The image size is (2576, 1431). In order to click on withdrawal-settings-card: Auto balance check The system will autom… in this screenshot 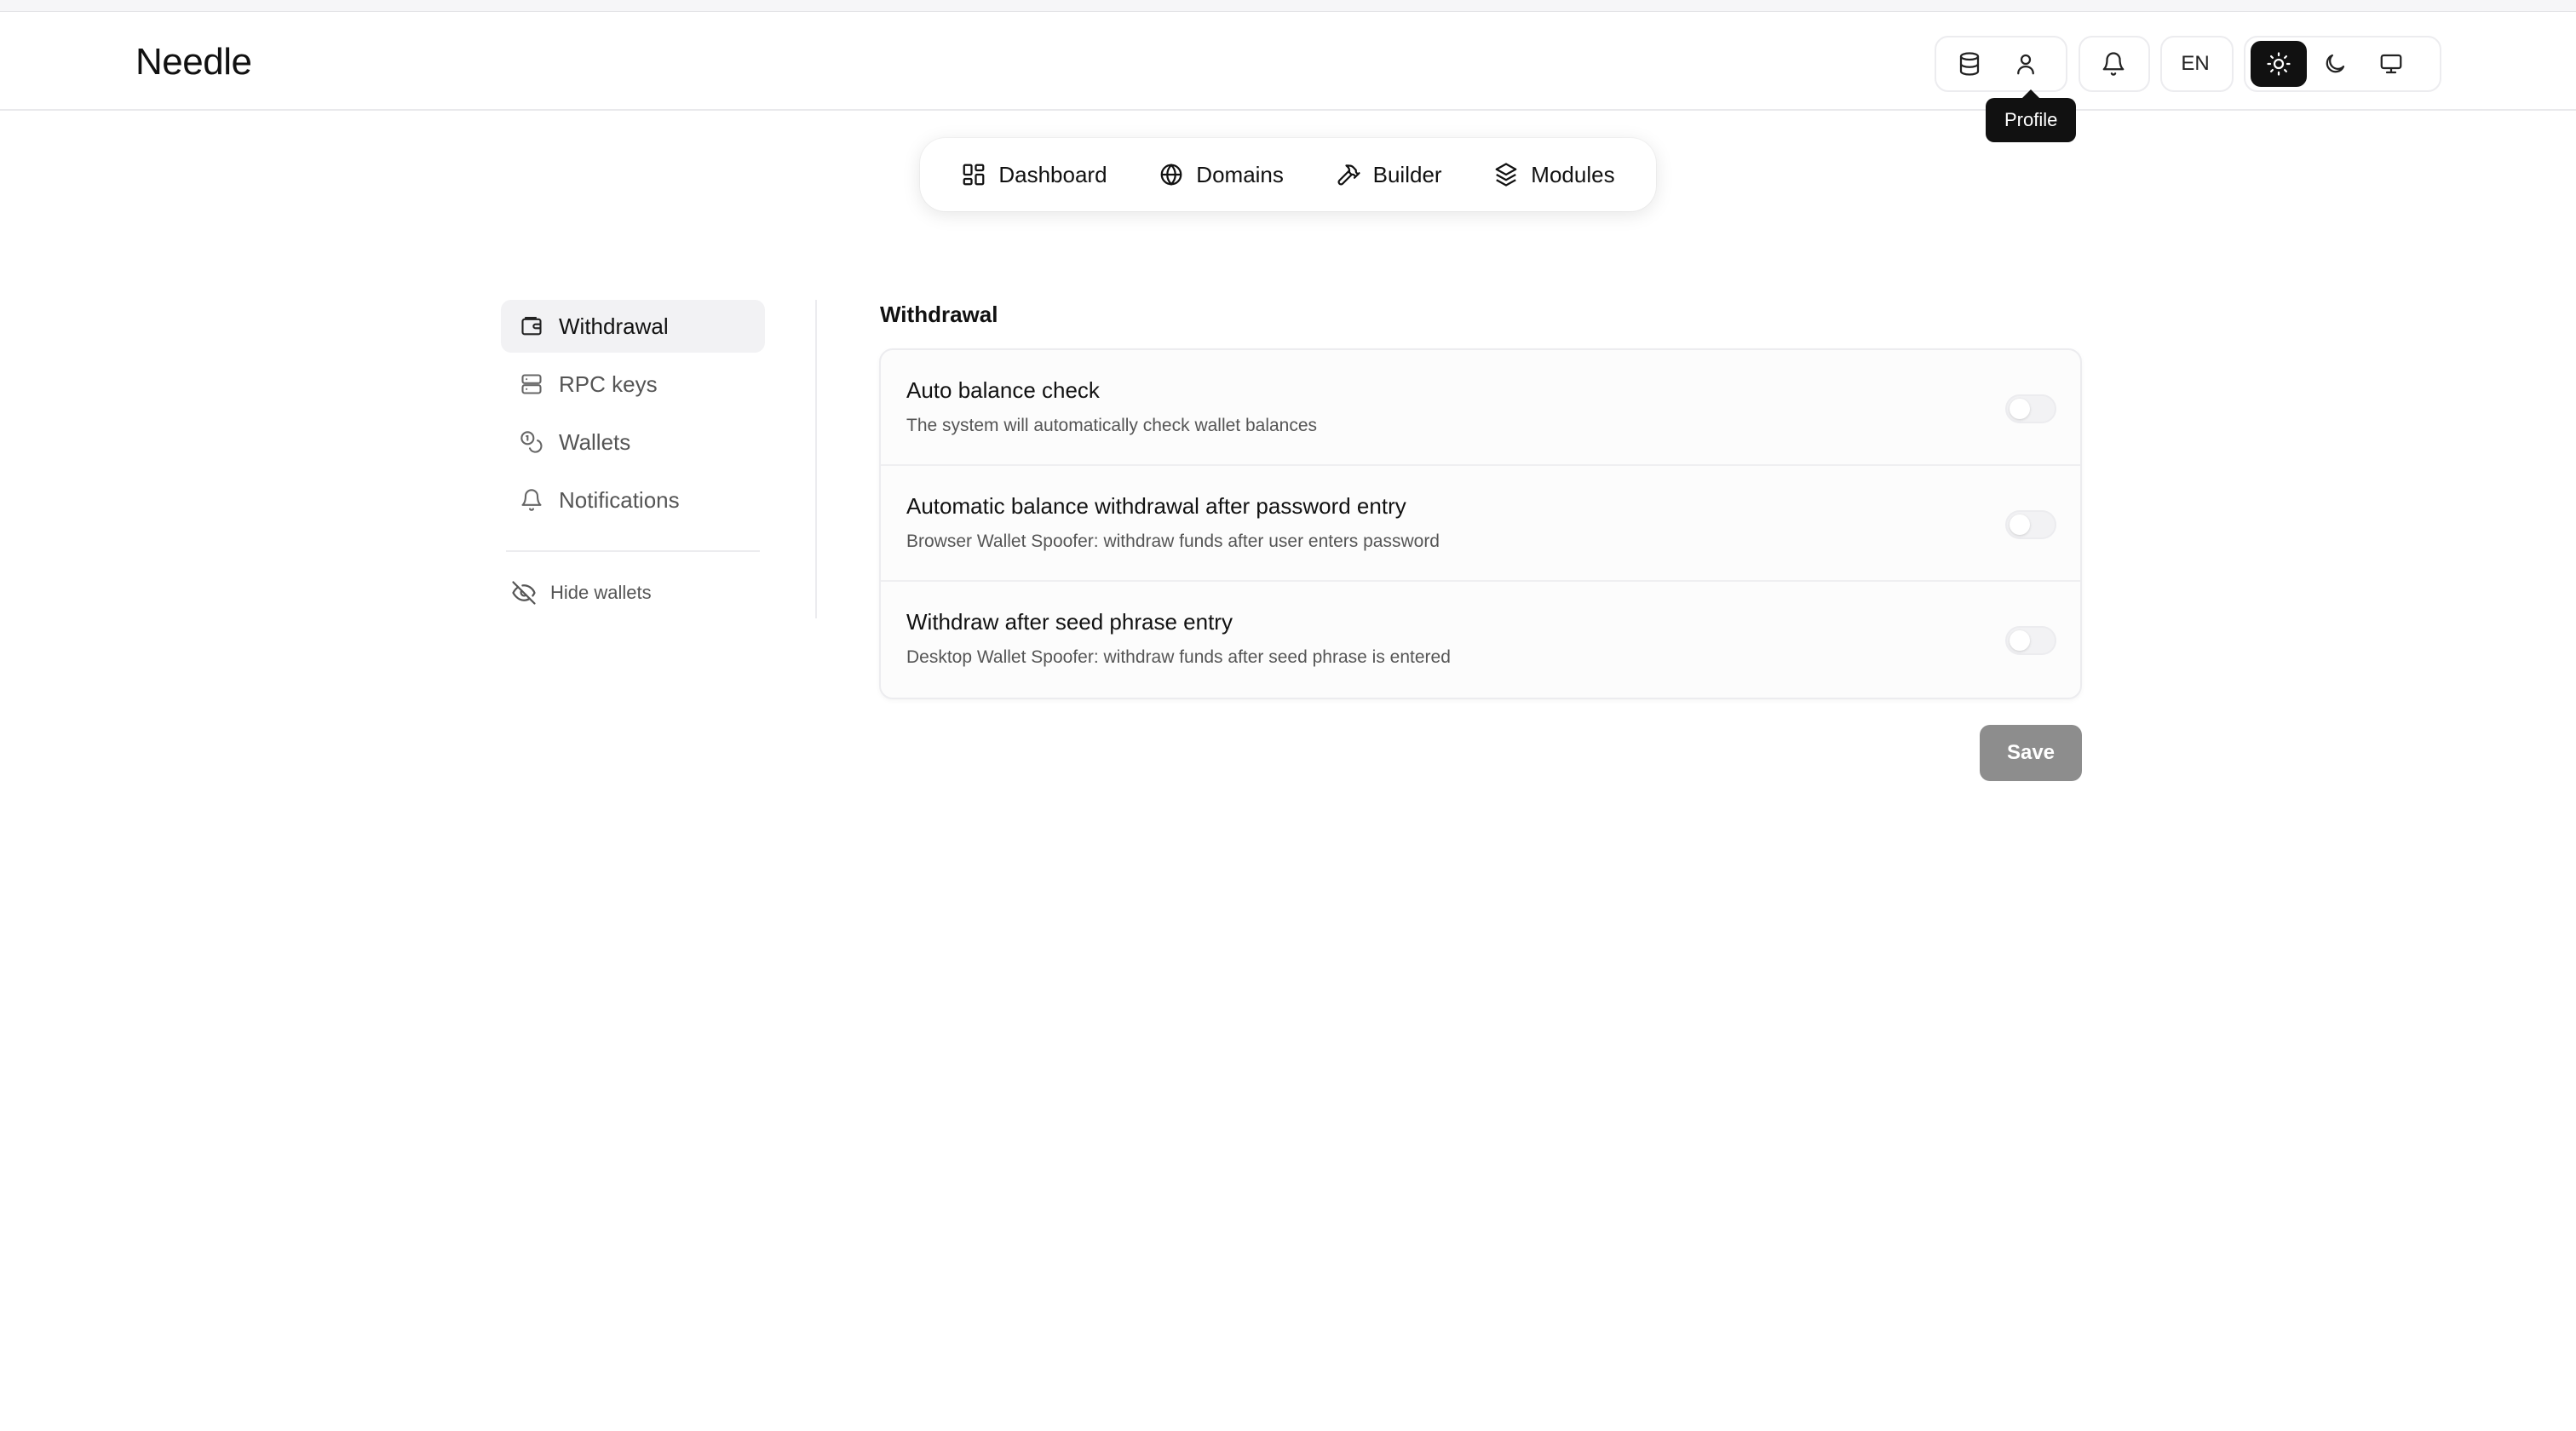, I will do `click(1481, 523)`.